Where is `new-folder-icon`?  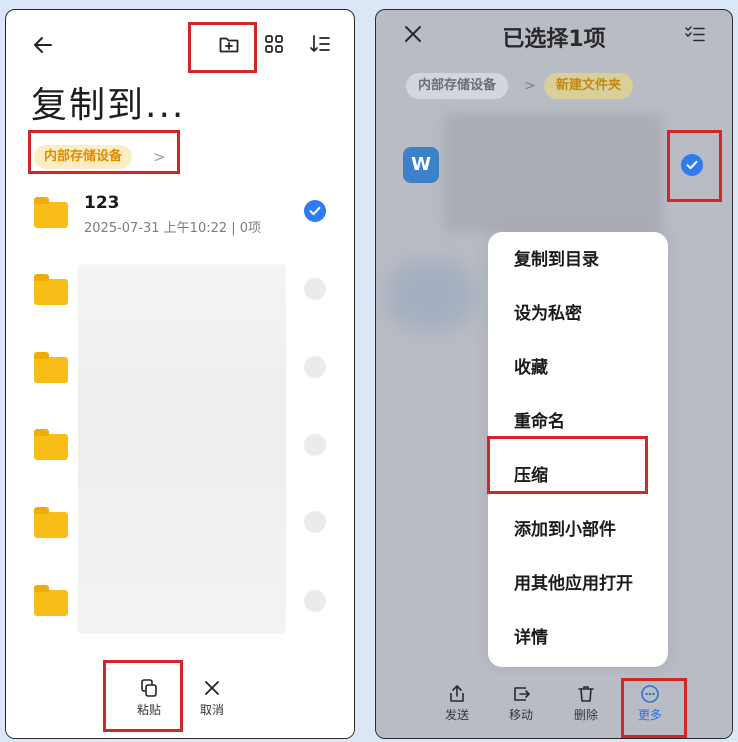
new-folder-icon is located at coordinates (229, 44).